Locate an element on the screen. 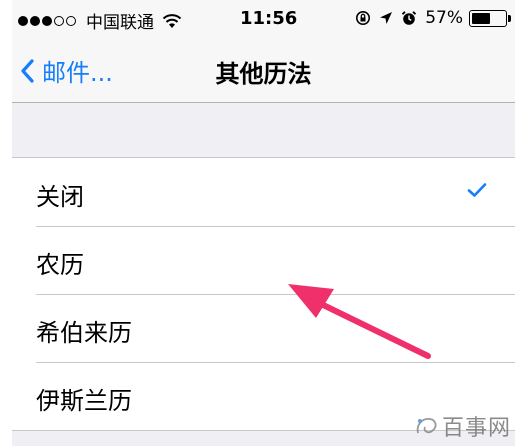 The height and width of the screenshot is (446, 525). status-time: 11:56 is located at coordinates (269, 18).